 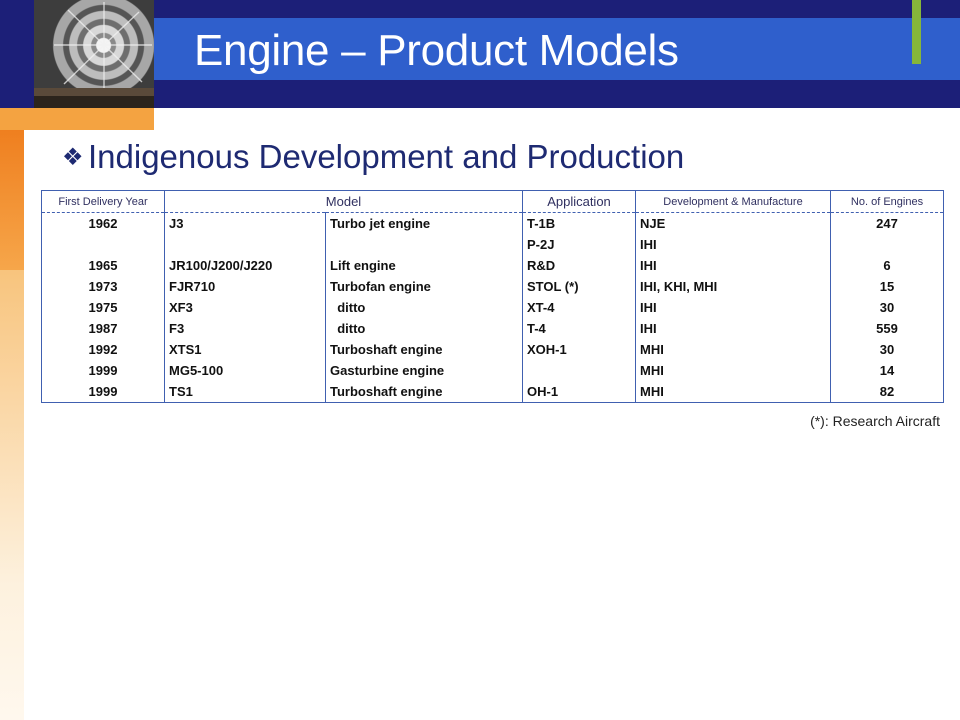 I want to click on table-row: 1962 J3 Turbo jet engine T-1B NJE 247, so click(x=493, y=223).